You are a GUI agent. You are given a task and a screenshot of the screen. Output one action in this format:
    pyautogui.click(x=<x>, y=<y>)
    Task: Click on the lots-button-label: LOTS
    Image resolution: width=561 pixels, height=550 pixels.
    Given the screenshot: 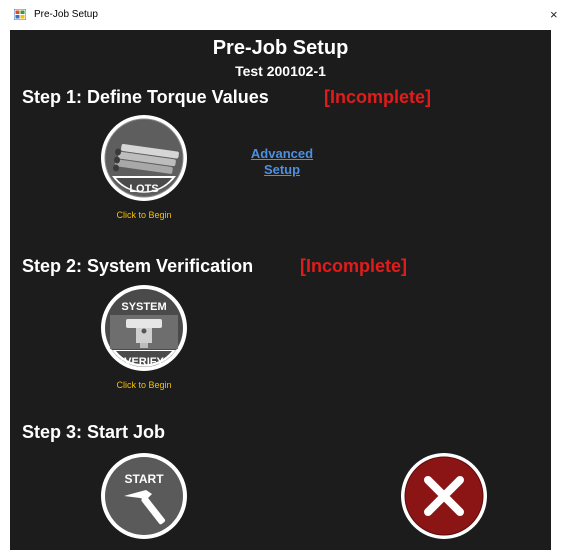 What is the action you would take?
    pyautogui.click(x=143, y=189)
    